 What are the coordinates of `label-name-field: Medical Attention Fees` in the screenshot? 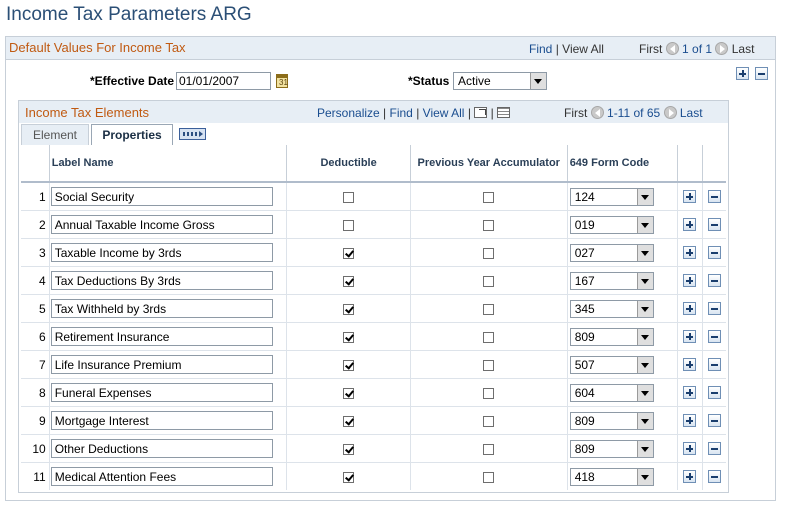 It's located at (161, 476).